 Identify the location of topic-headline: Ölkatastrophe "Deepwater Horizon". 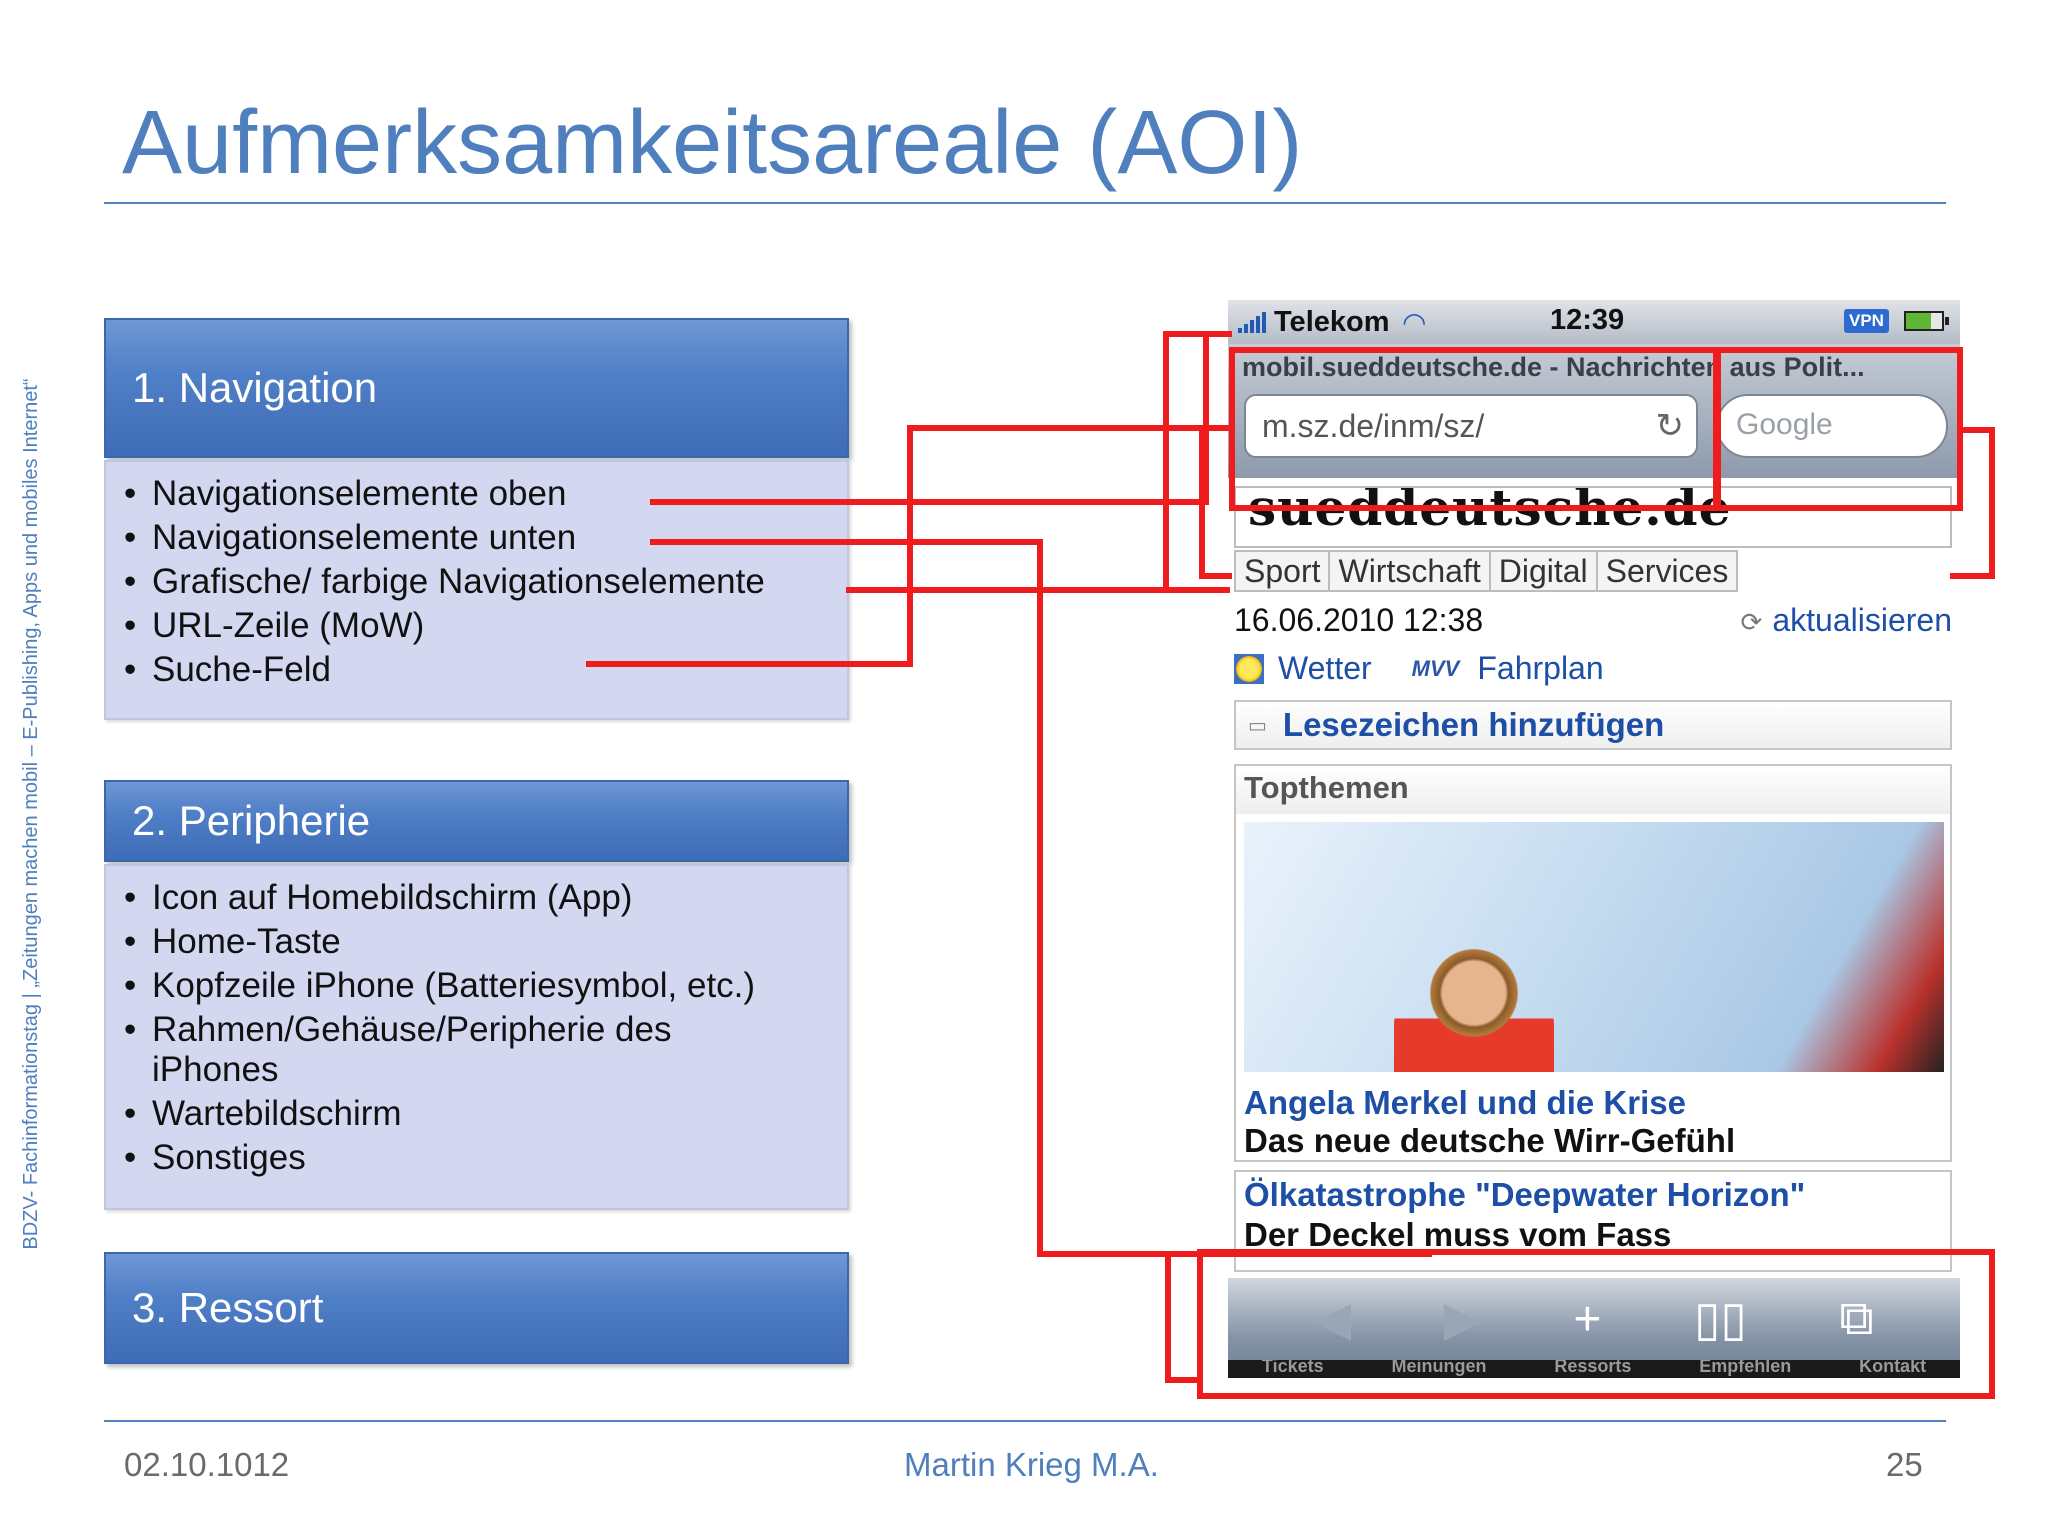
(1524, 1195).